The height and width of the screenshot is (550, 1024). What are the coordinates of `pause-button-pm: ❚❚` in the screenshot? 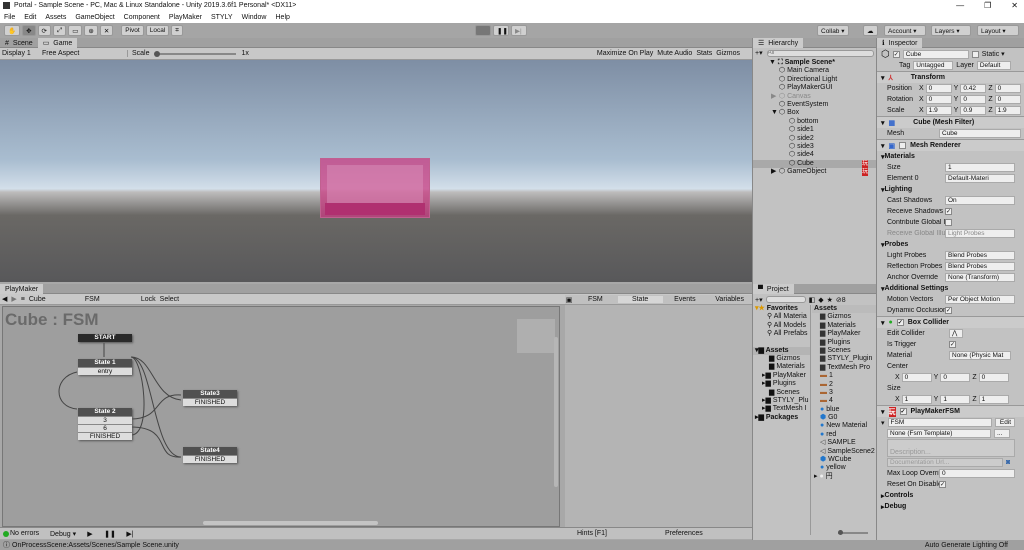 It's located at (110, 534).